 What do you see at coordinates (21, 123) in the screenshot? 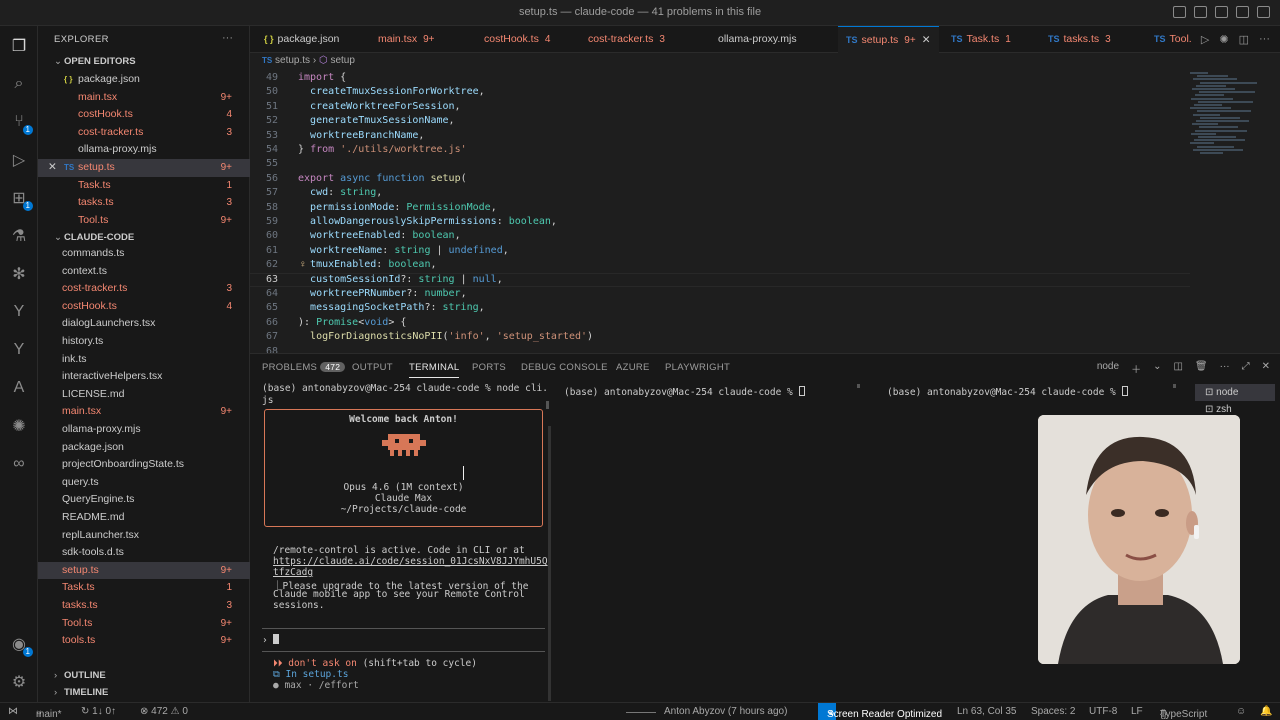
I see `source-control-icon: ⑂ 1` at bounding box center [21, 123].